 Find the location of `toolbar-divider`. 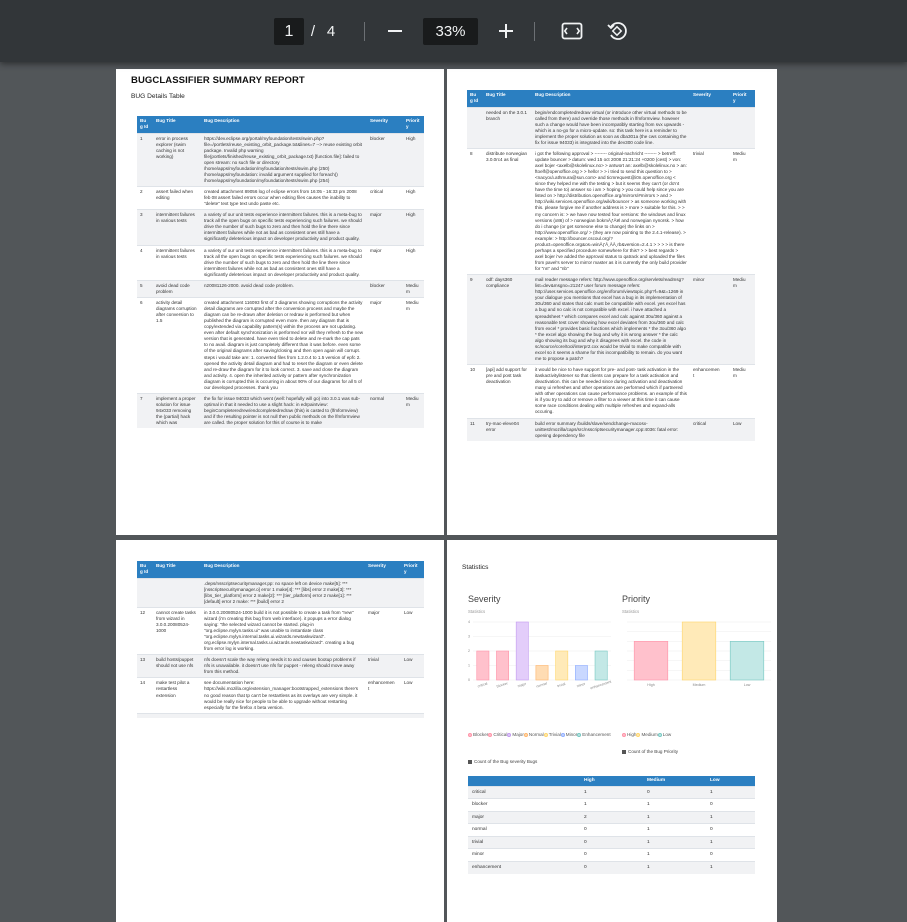

toolbar-divider is located at coordinates (364, 31).